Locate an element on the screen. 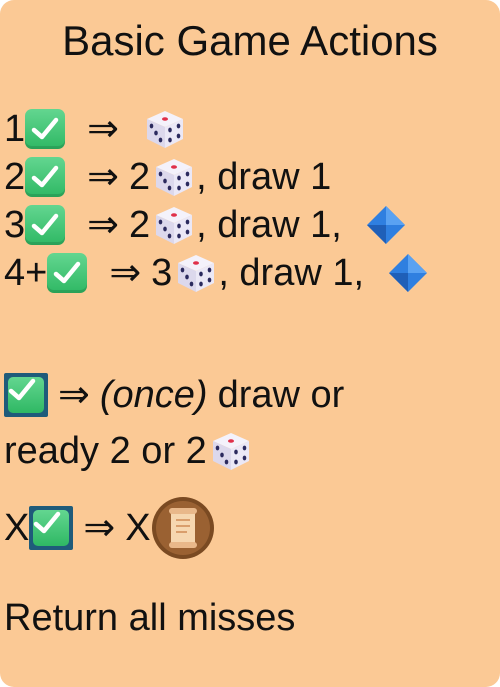 The image size is (500, 687). action-row-4: 4+ ⇒ 3 , draw 1, is located at coordinates (217, 273).